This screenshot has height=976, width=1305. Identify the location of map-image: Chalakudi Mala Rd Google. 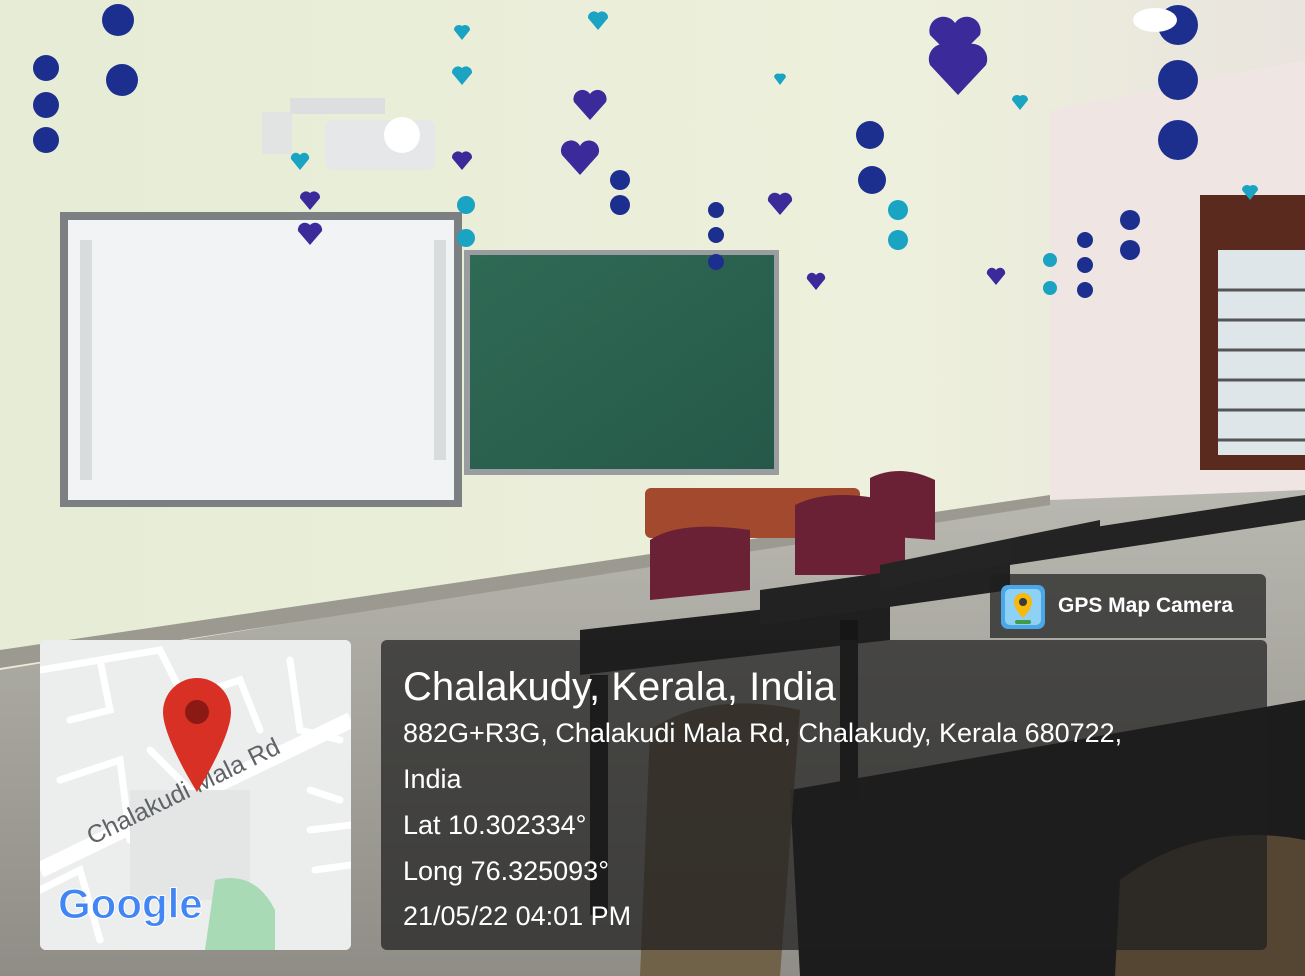
(195, 795).